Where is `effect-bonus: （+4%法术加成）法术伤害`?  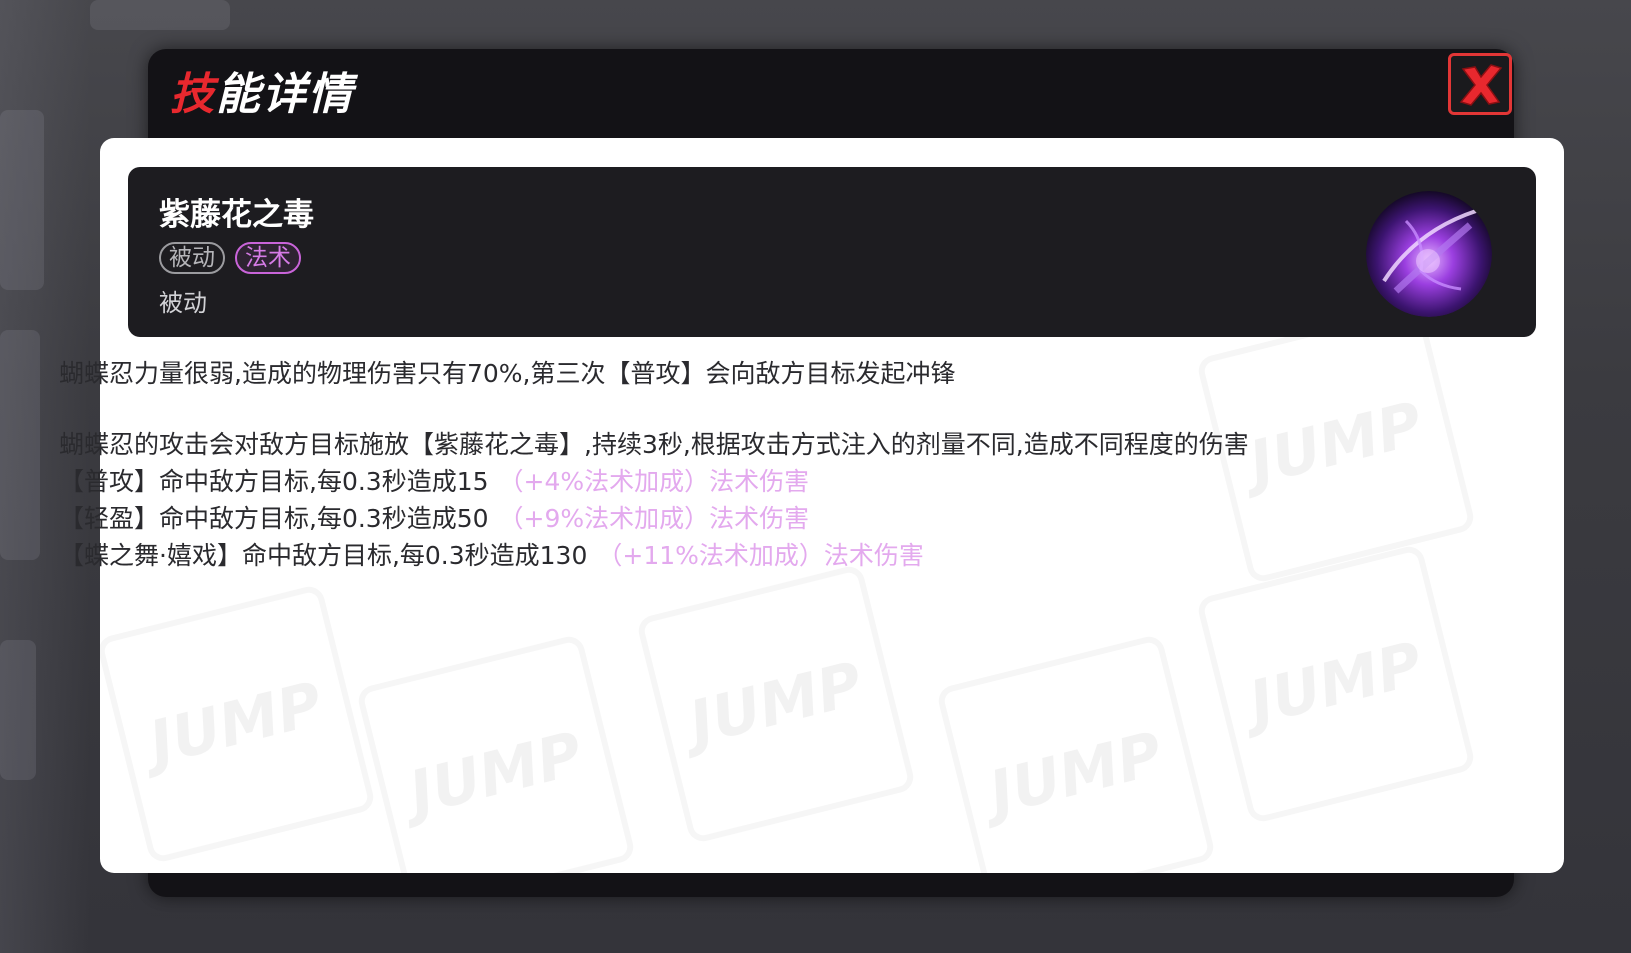 effect-bonus: （+4%法术加成）法术伤害 is located at coordinates (654, 481).